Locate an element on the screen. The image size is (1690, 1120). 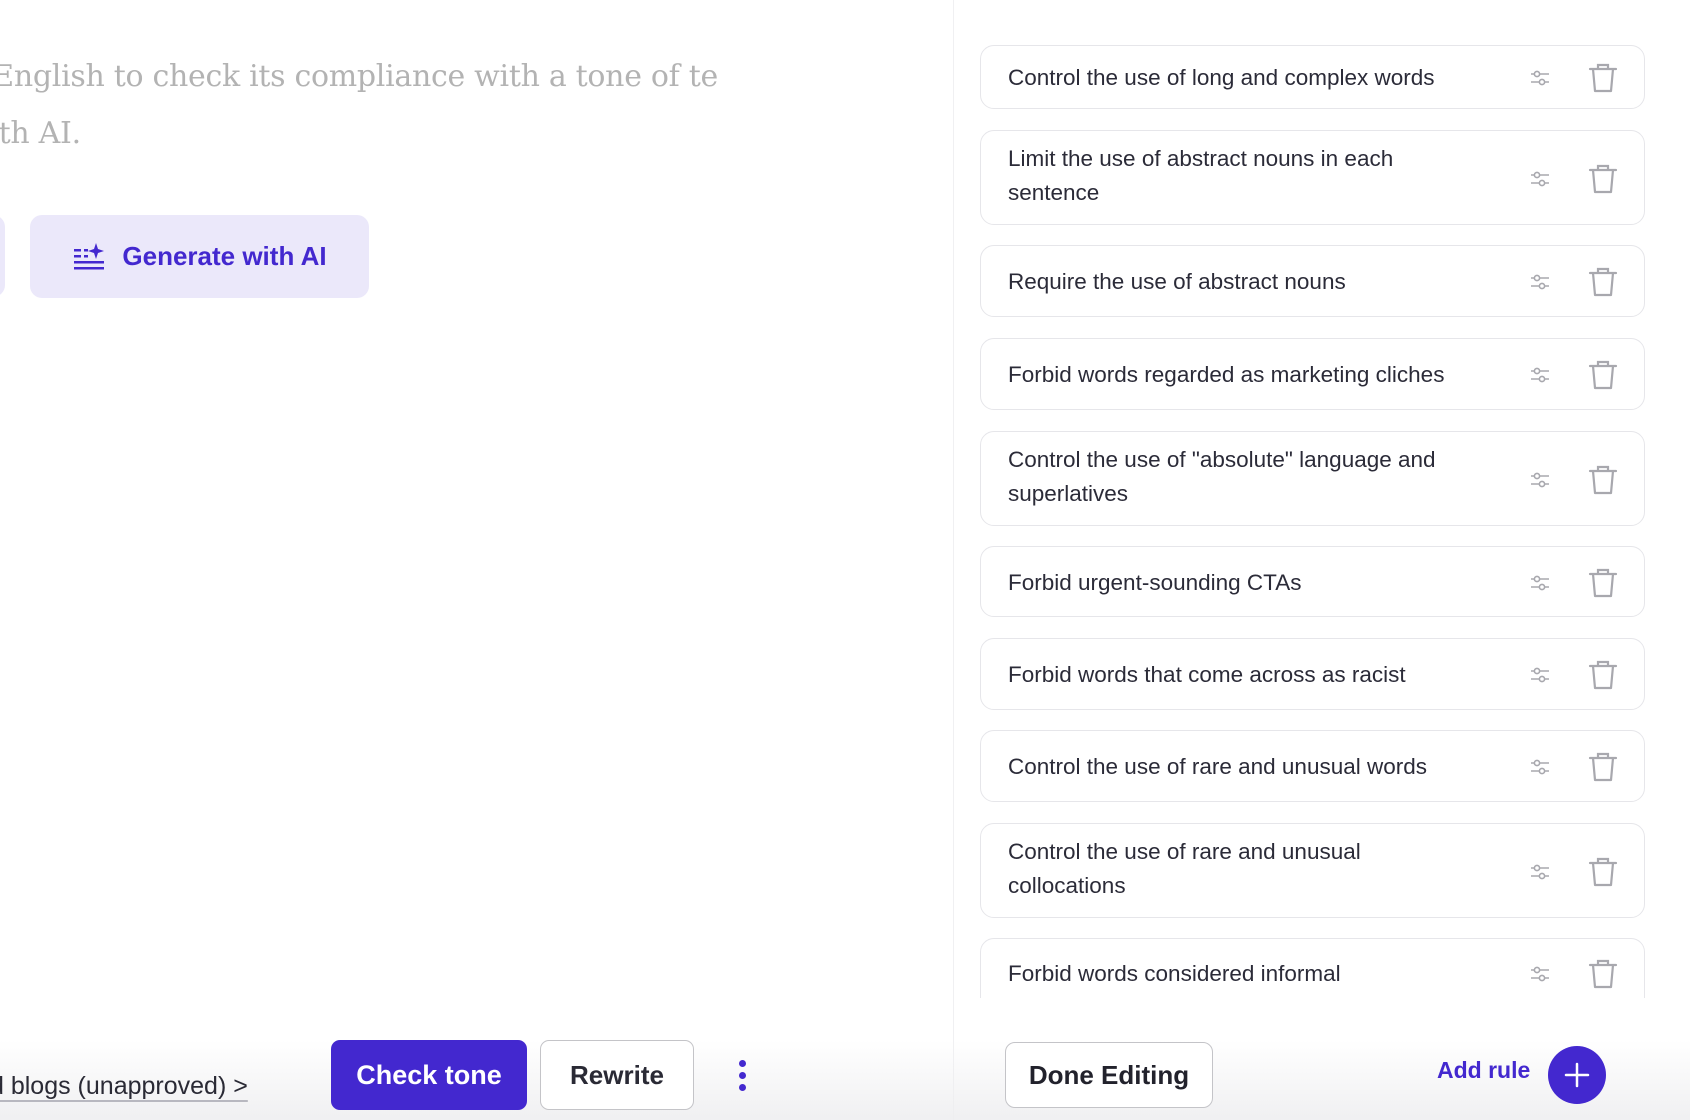
rewrite-button: Rewrite is located at coordinates (617, 1075).